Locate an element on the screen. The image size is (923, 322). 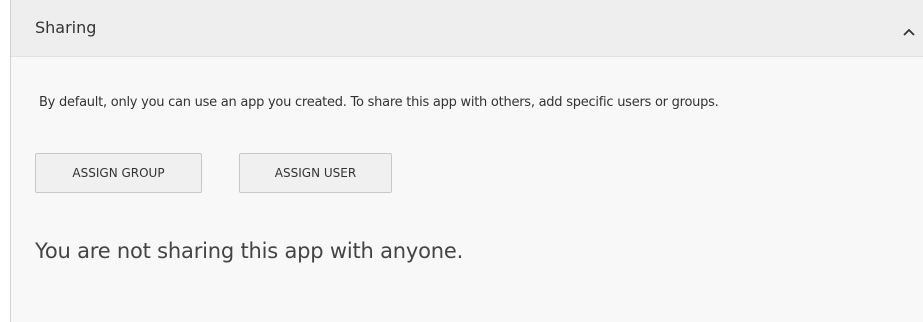
chevron-up-icon is located at coordinates (909, 29).